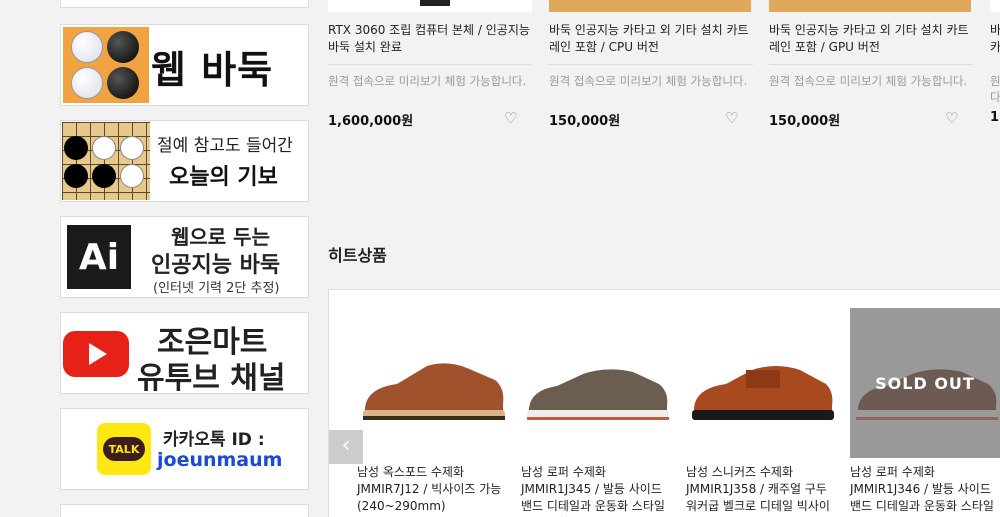  What do you see at coordinates (99, 257) in the screenshot?
I see `ai-logo-icon: Ai` at bounding box center [99, 257].